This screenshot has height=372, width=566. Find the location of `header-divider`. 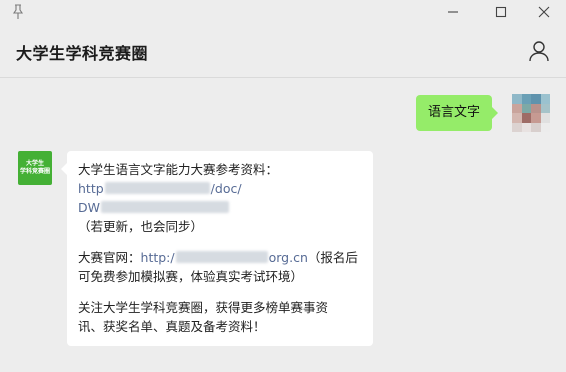

header-divider is located at coordinates (283, 77).